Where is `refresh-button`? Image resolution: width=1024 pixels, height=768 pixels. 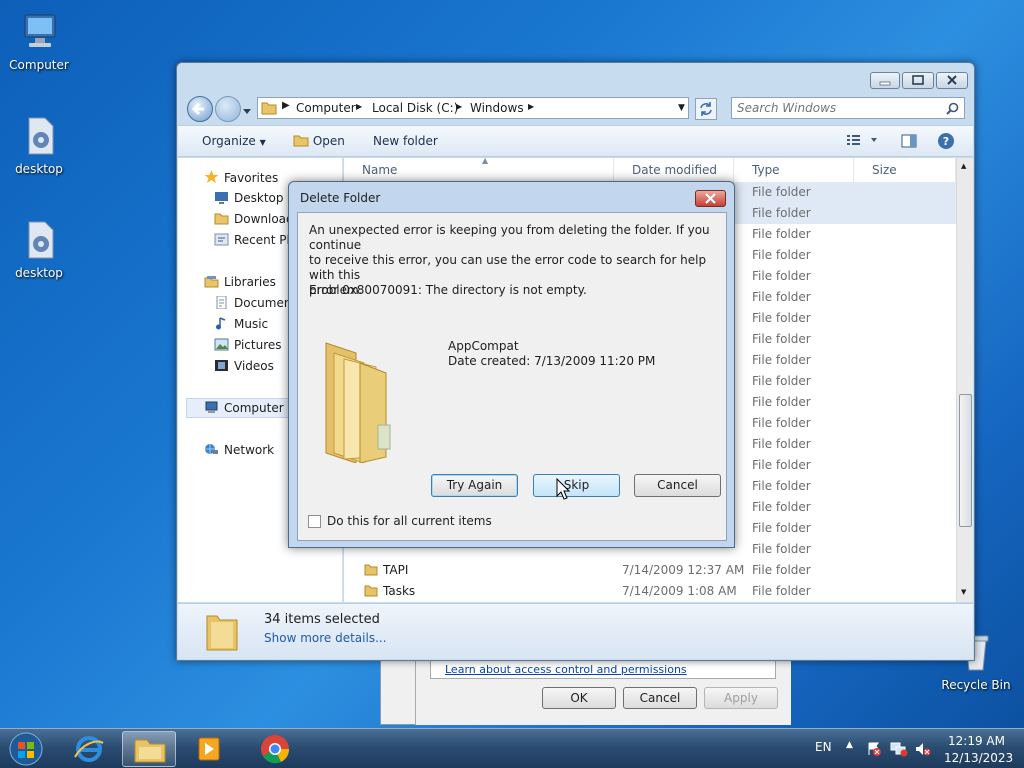 refresh-button is located at coordinates (706, 109).